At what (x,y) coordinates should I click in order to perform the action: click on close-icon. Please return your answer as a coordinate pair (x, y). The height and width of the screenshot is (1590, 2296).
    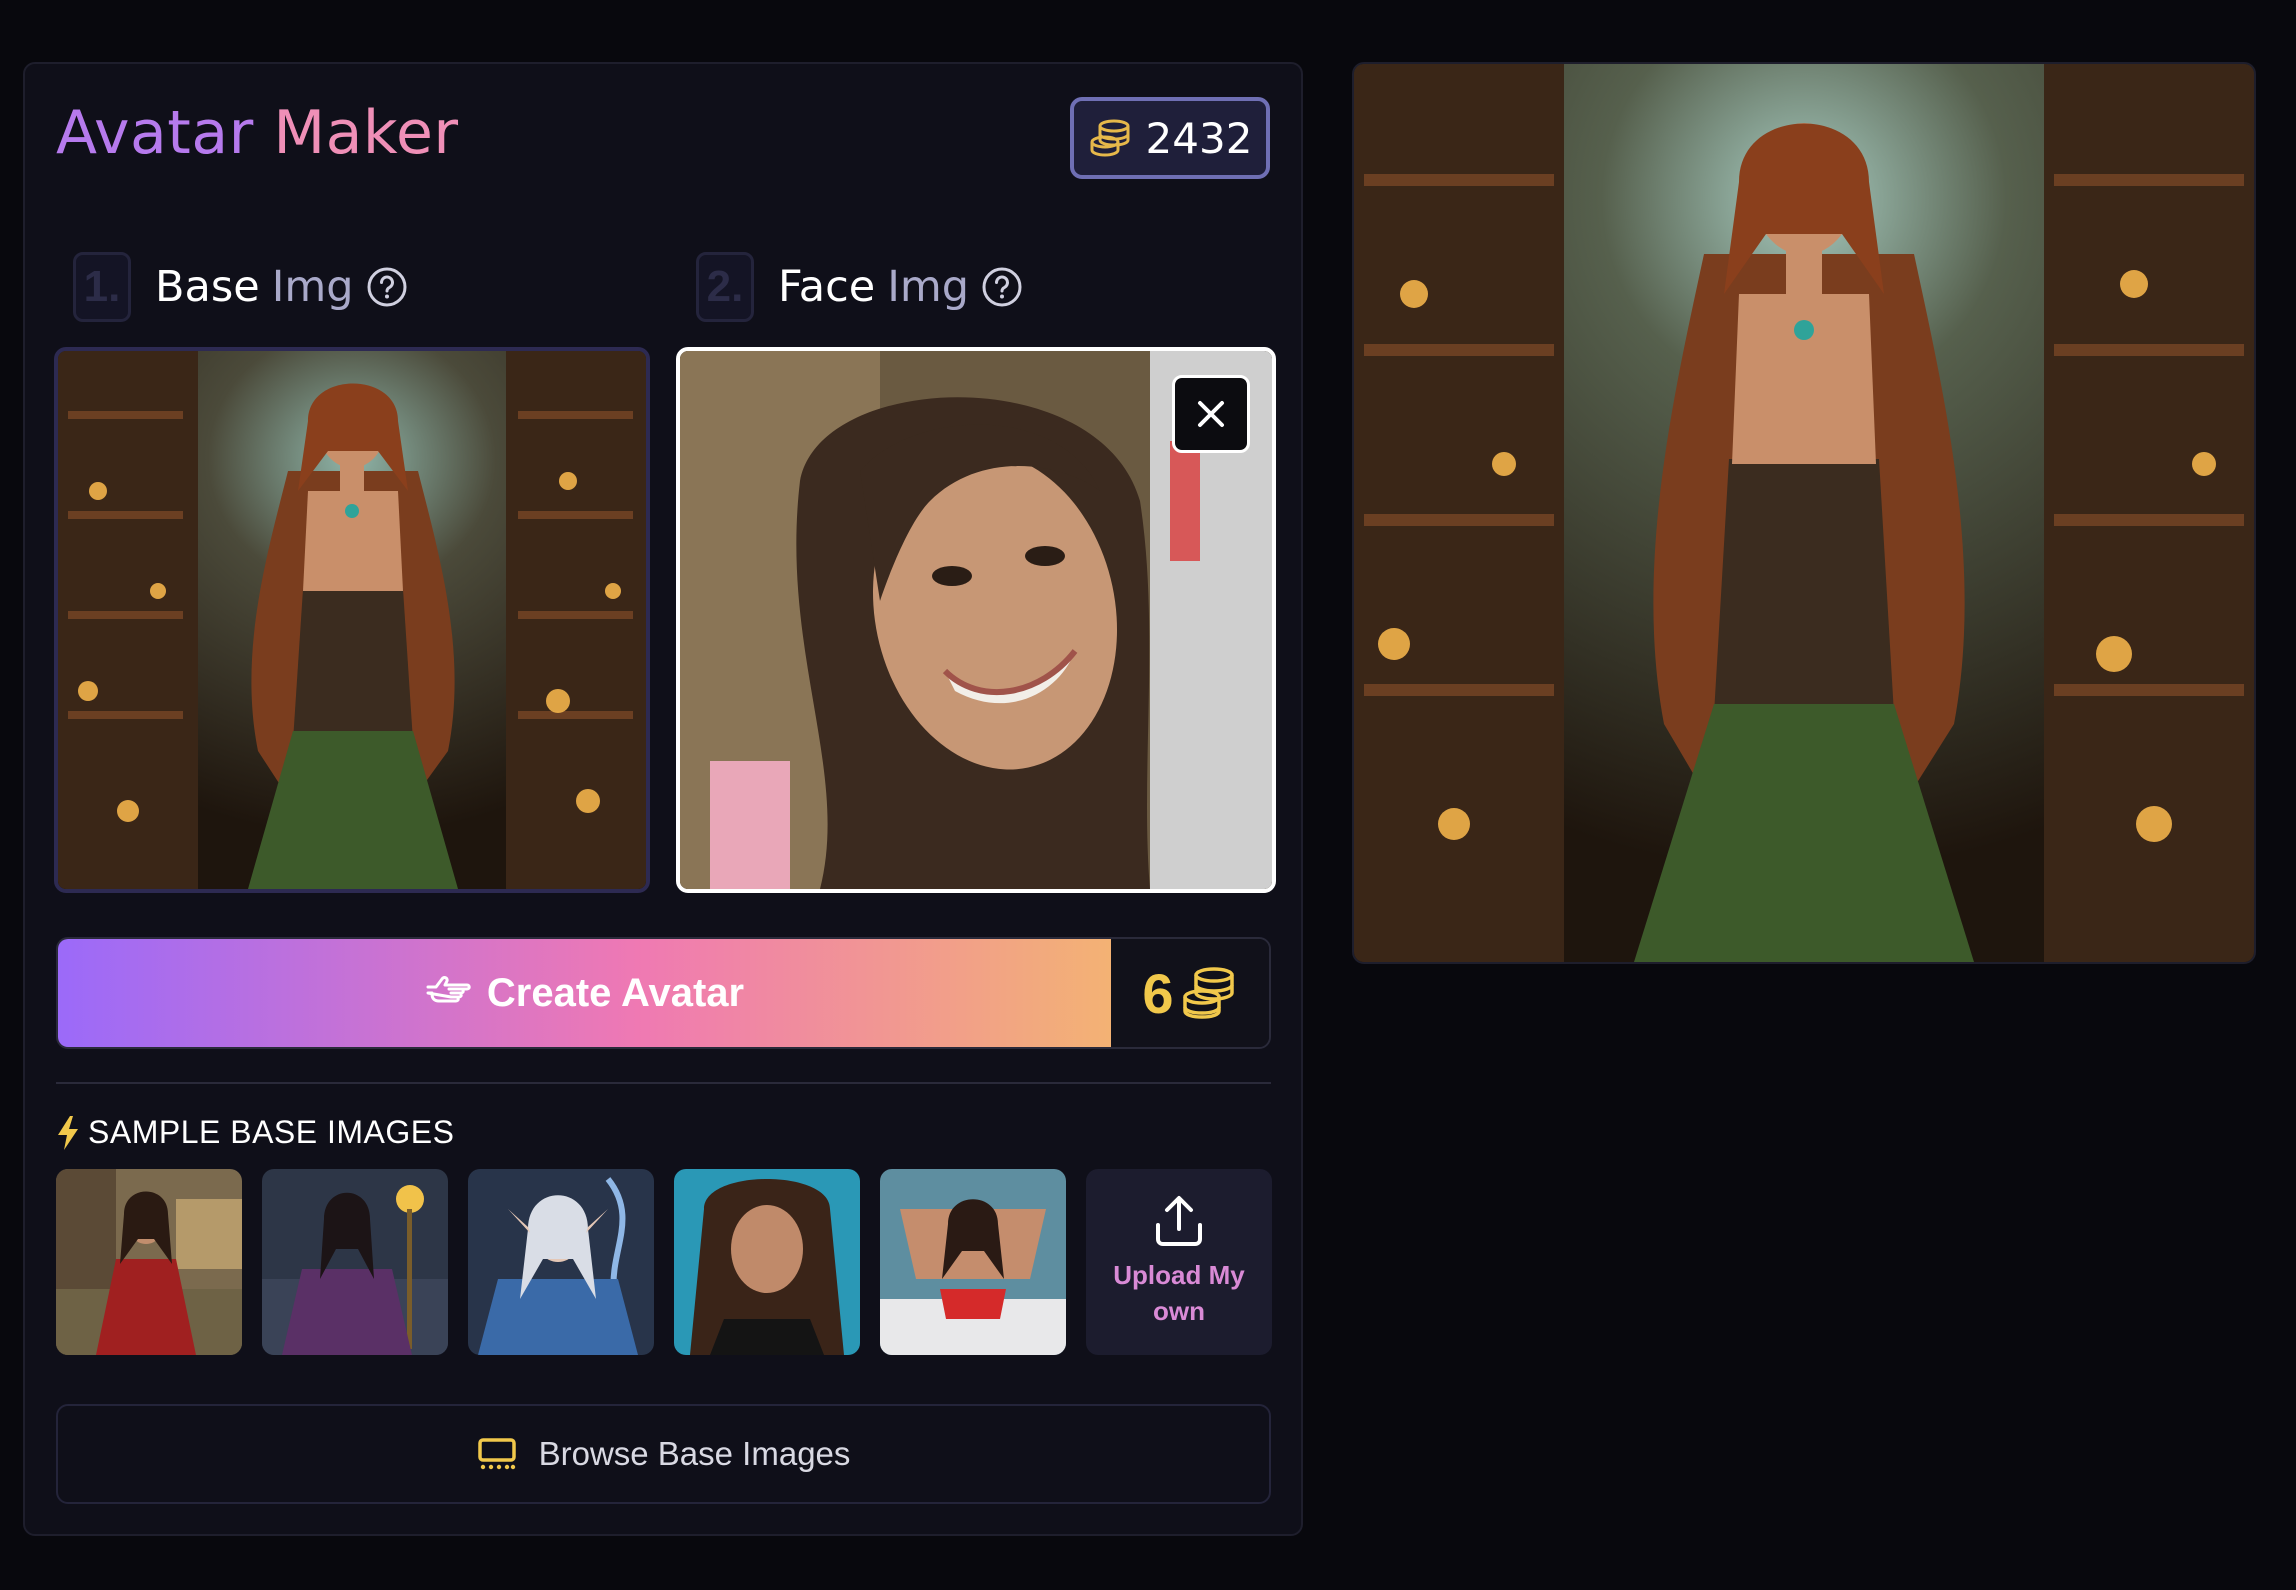
    Looking at the image, I should click on (1211, 414).